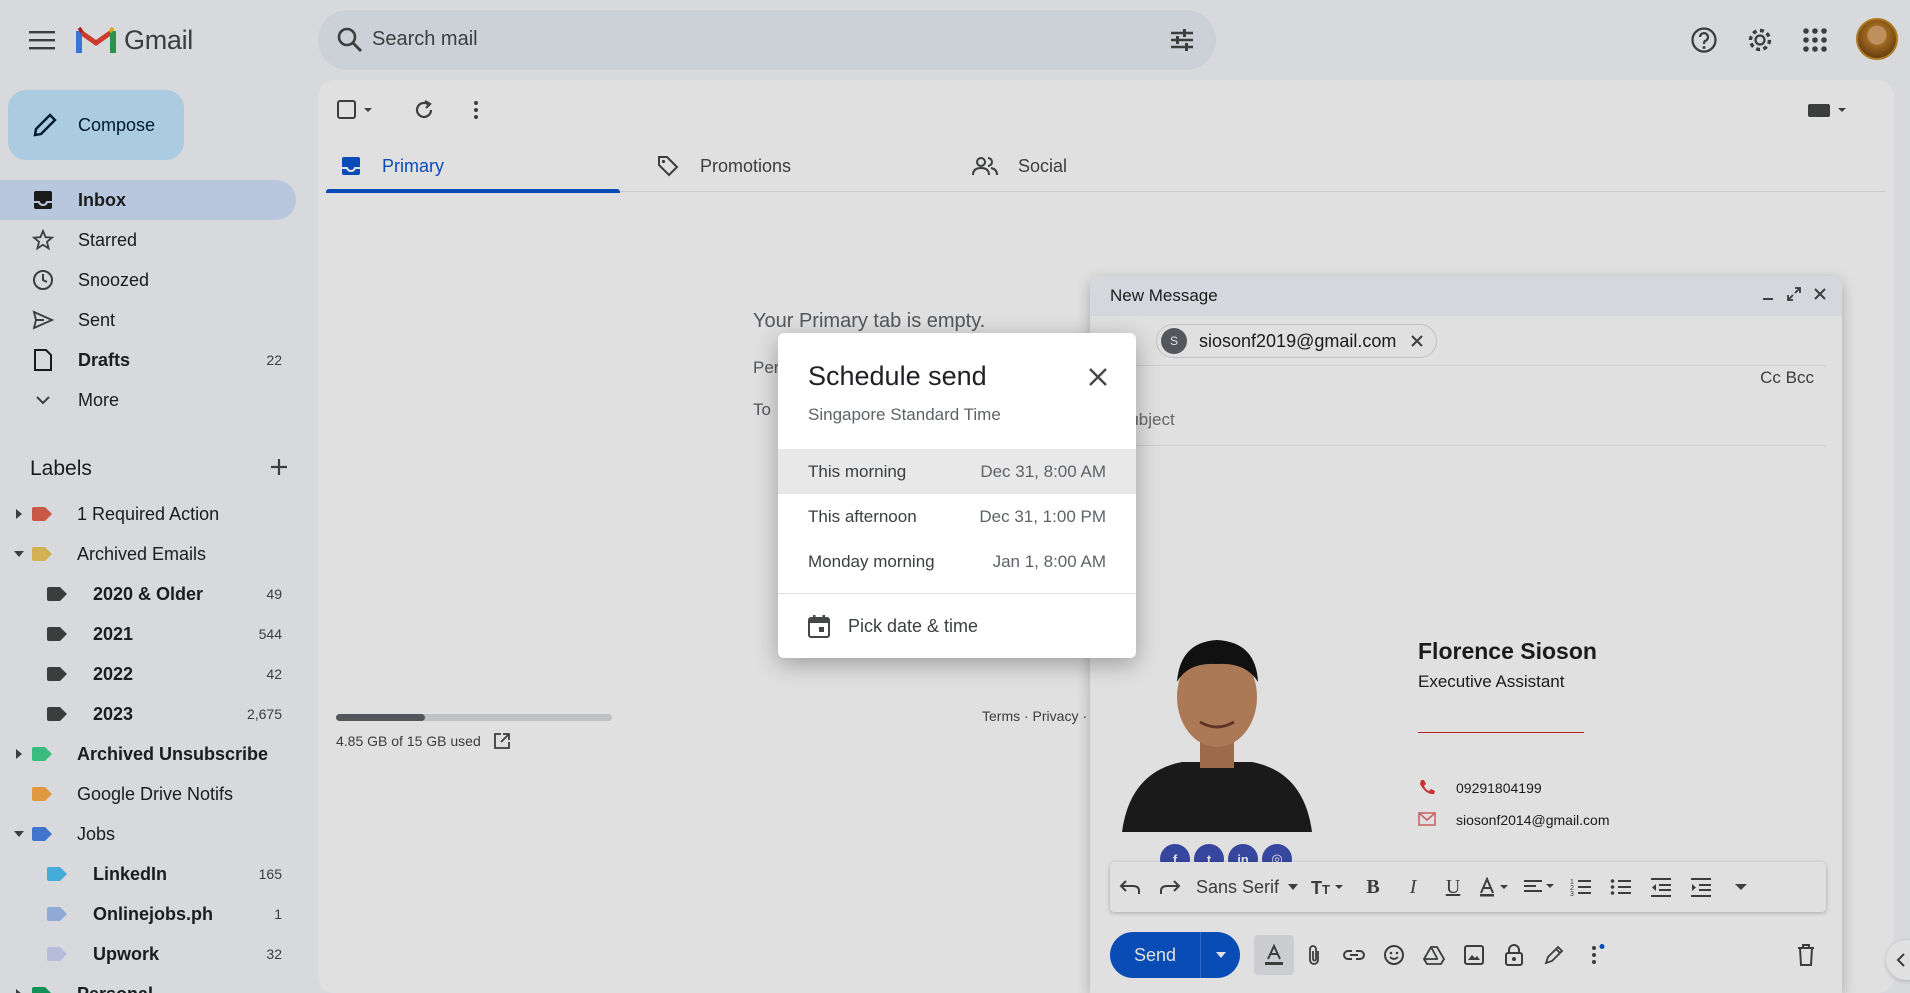 Image resolution: width=1910 pixels, height=993 pixels. I want to click on option-label: Monday morning, so click(871, 561).